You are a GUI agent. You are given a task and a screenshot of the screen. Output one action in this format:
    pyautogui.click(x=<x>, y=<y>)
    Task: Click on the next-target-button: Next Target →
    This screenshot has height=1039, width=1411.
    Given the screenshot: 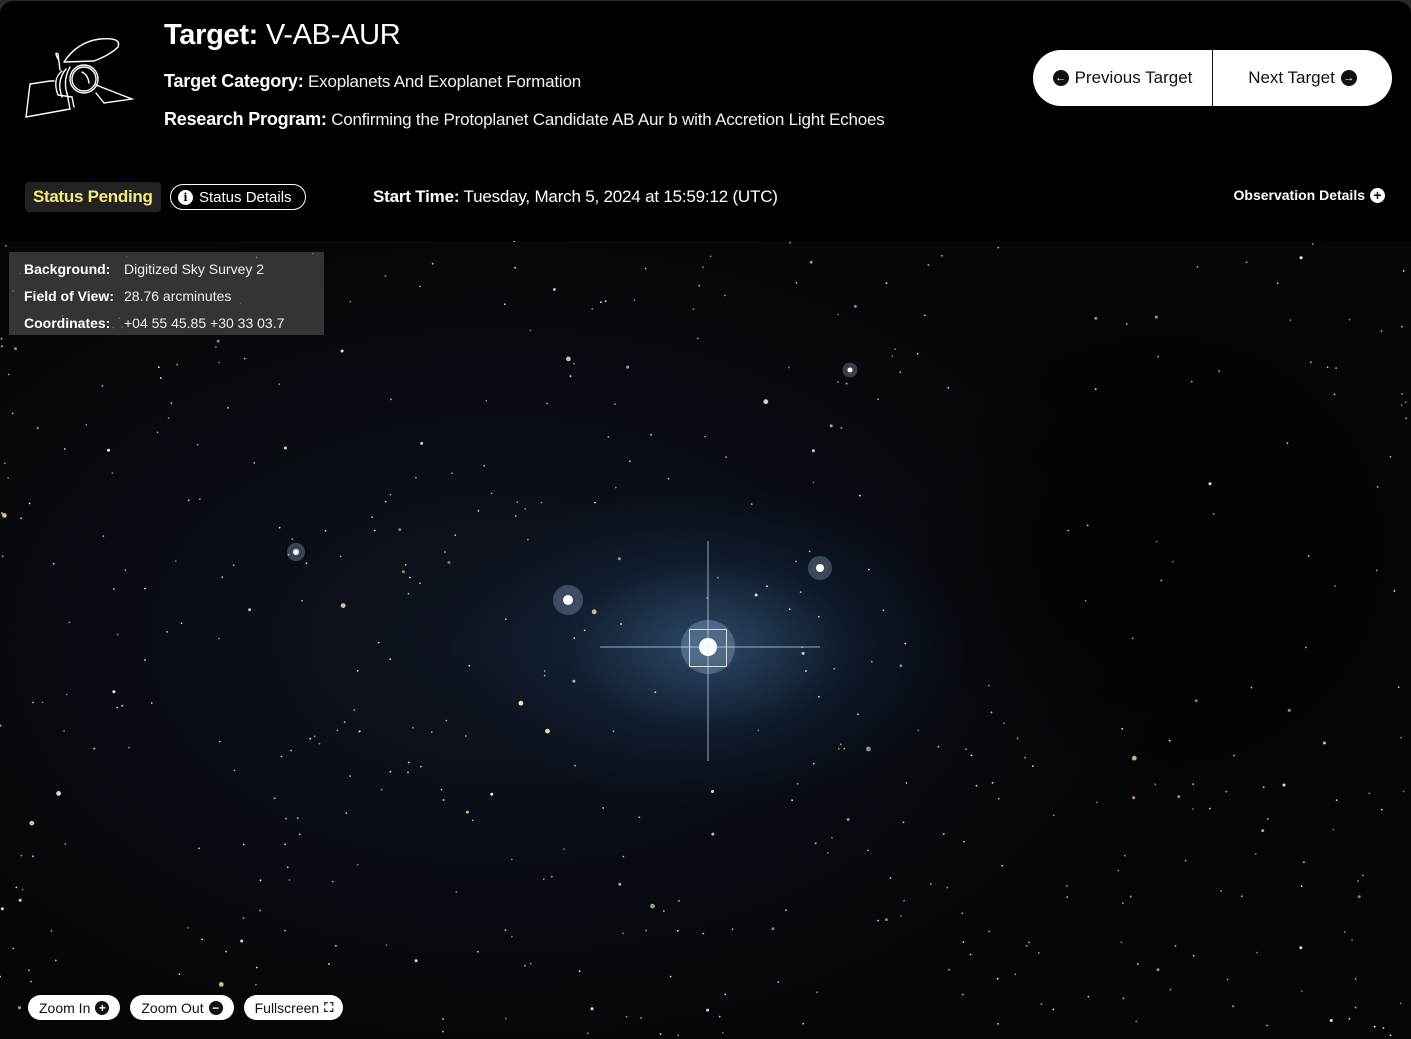 What is the action you would take?
    pyautogui.click(x=1302, y=78)
    